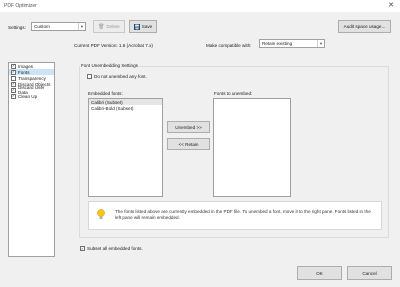 The image size is (400, 287). I want to click on title-bar: PDF Optimizer ✕, so click(200, 6).